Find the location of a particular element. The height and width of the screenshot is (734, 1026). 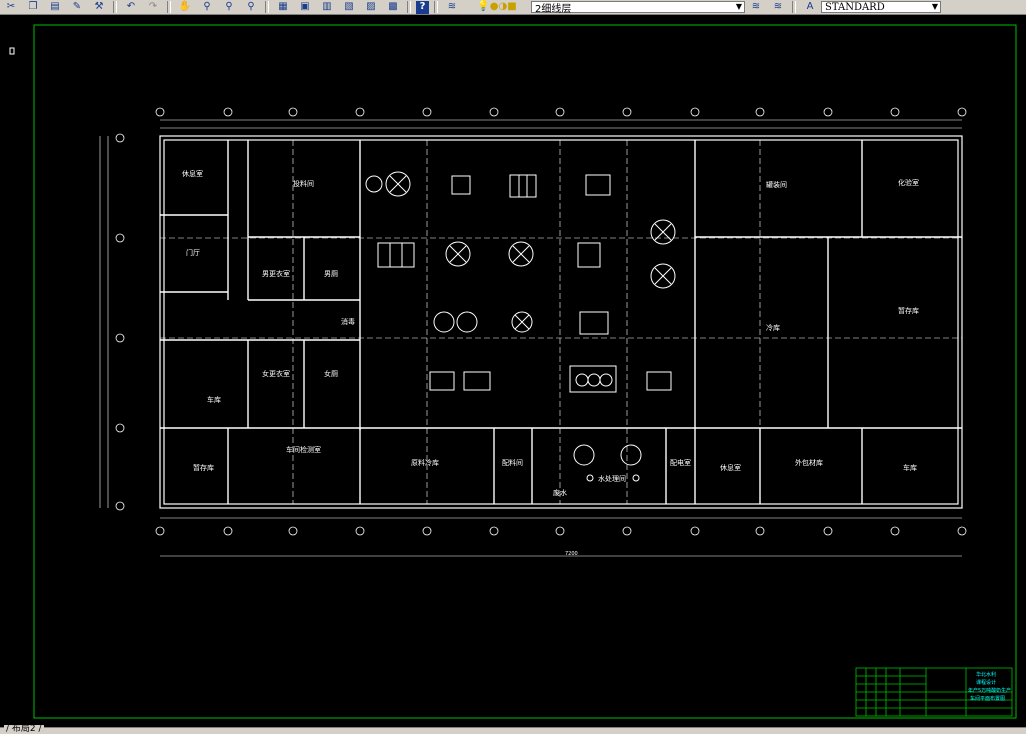

properties-icon: ▦ is located at coordinates (283, 7).